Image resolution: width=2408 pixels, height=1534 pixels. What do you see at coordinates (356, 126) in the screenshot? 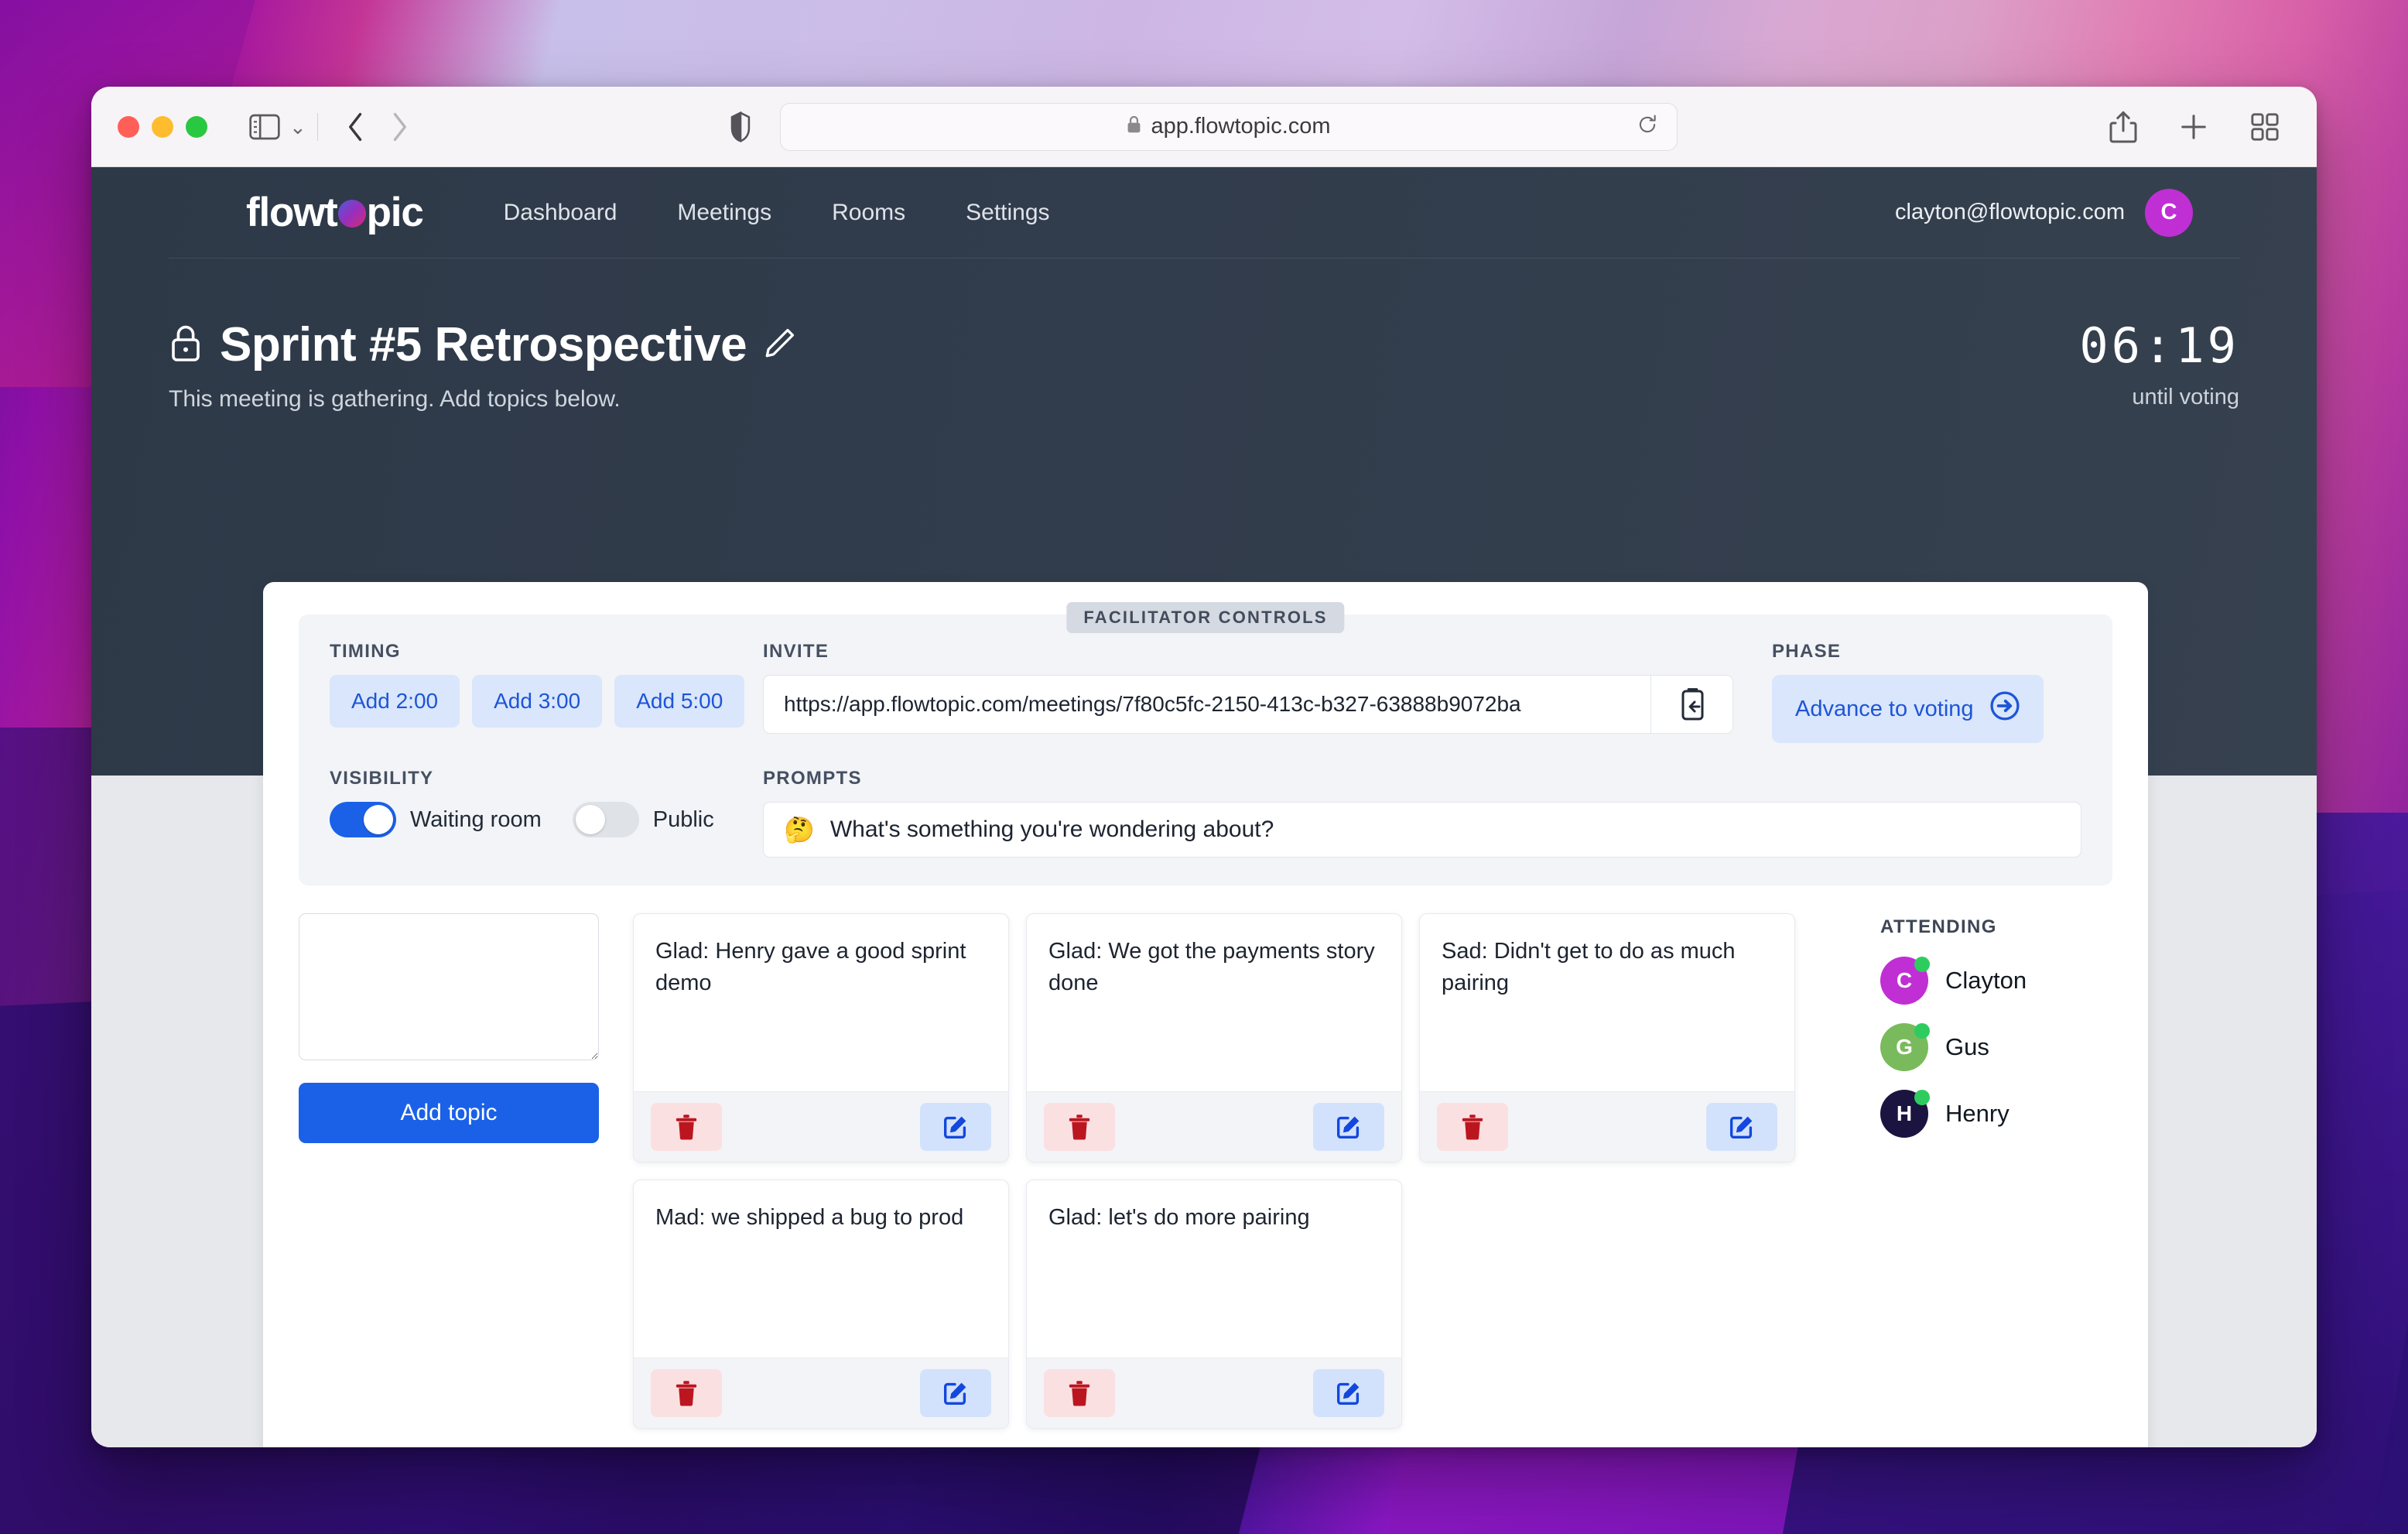
I see `back-button` at bounding box center [356, 126].